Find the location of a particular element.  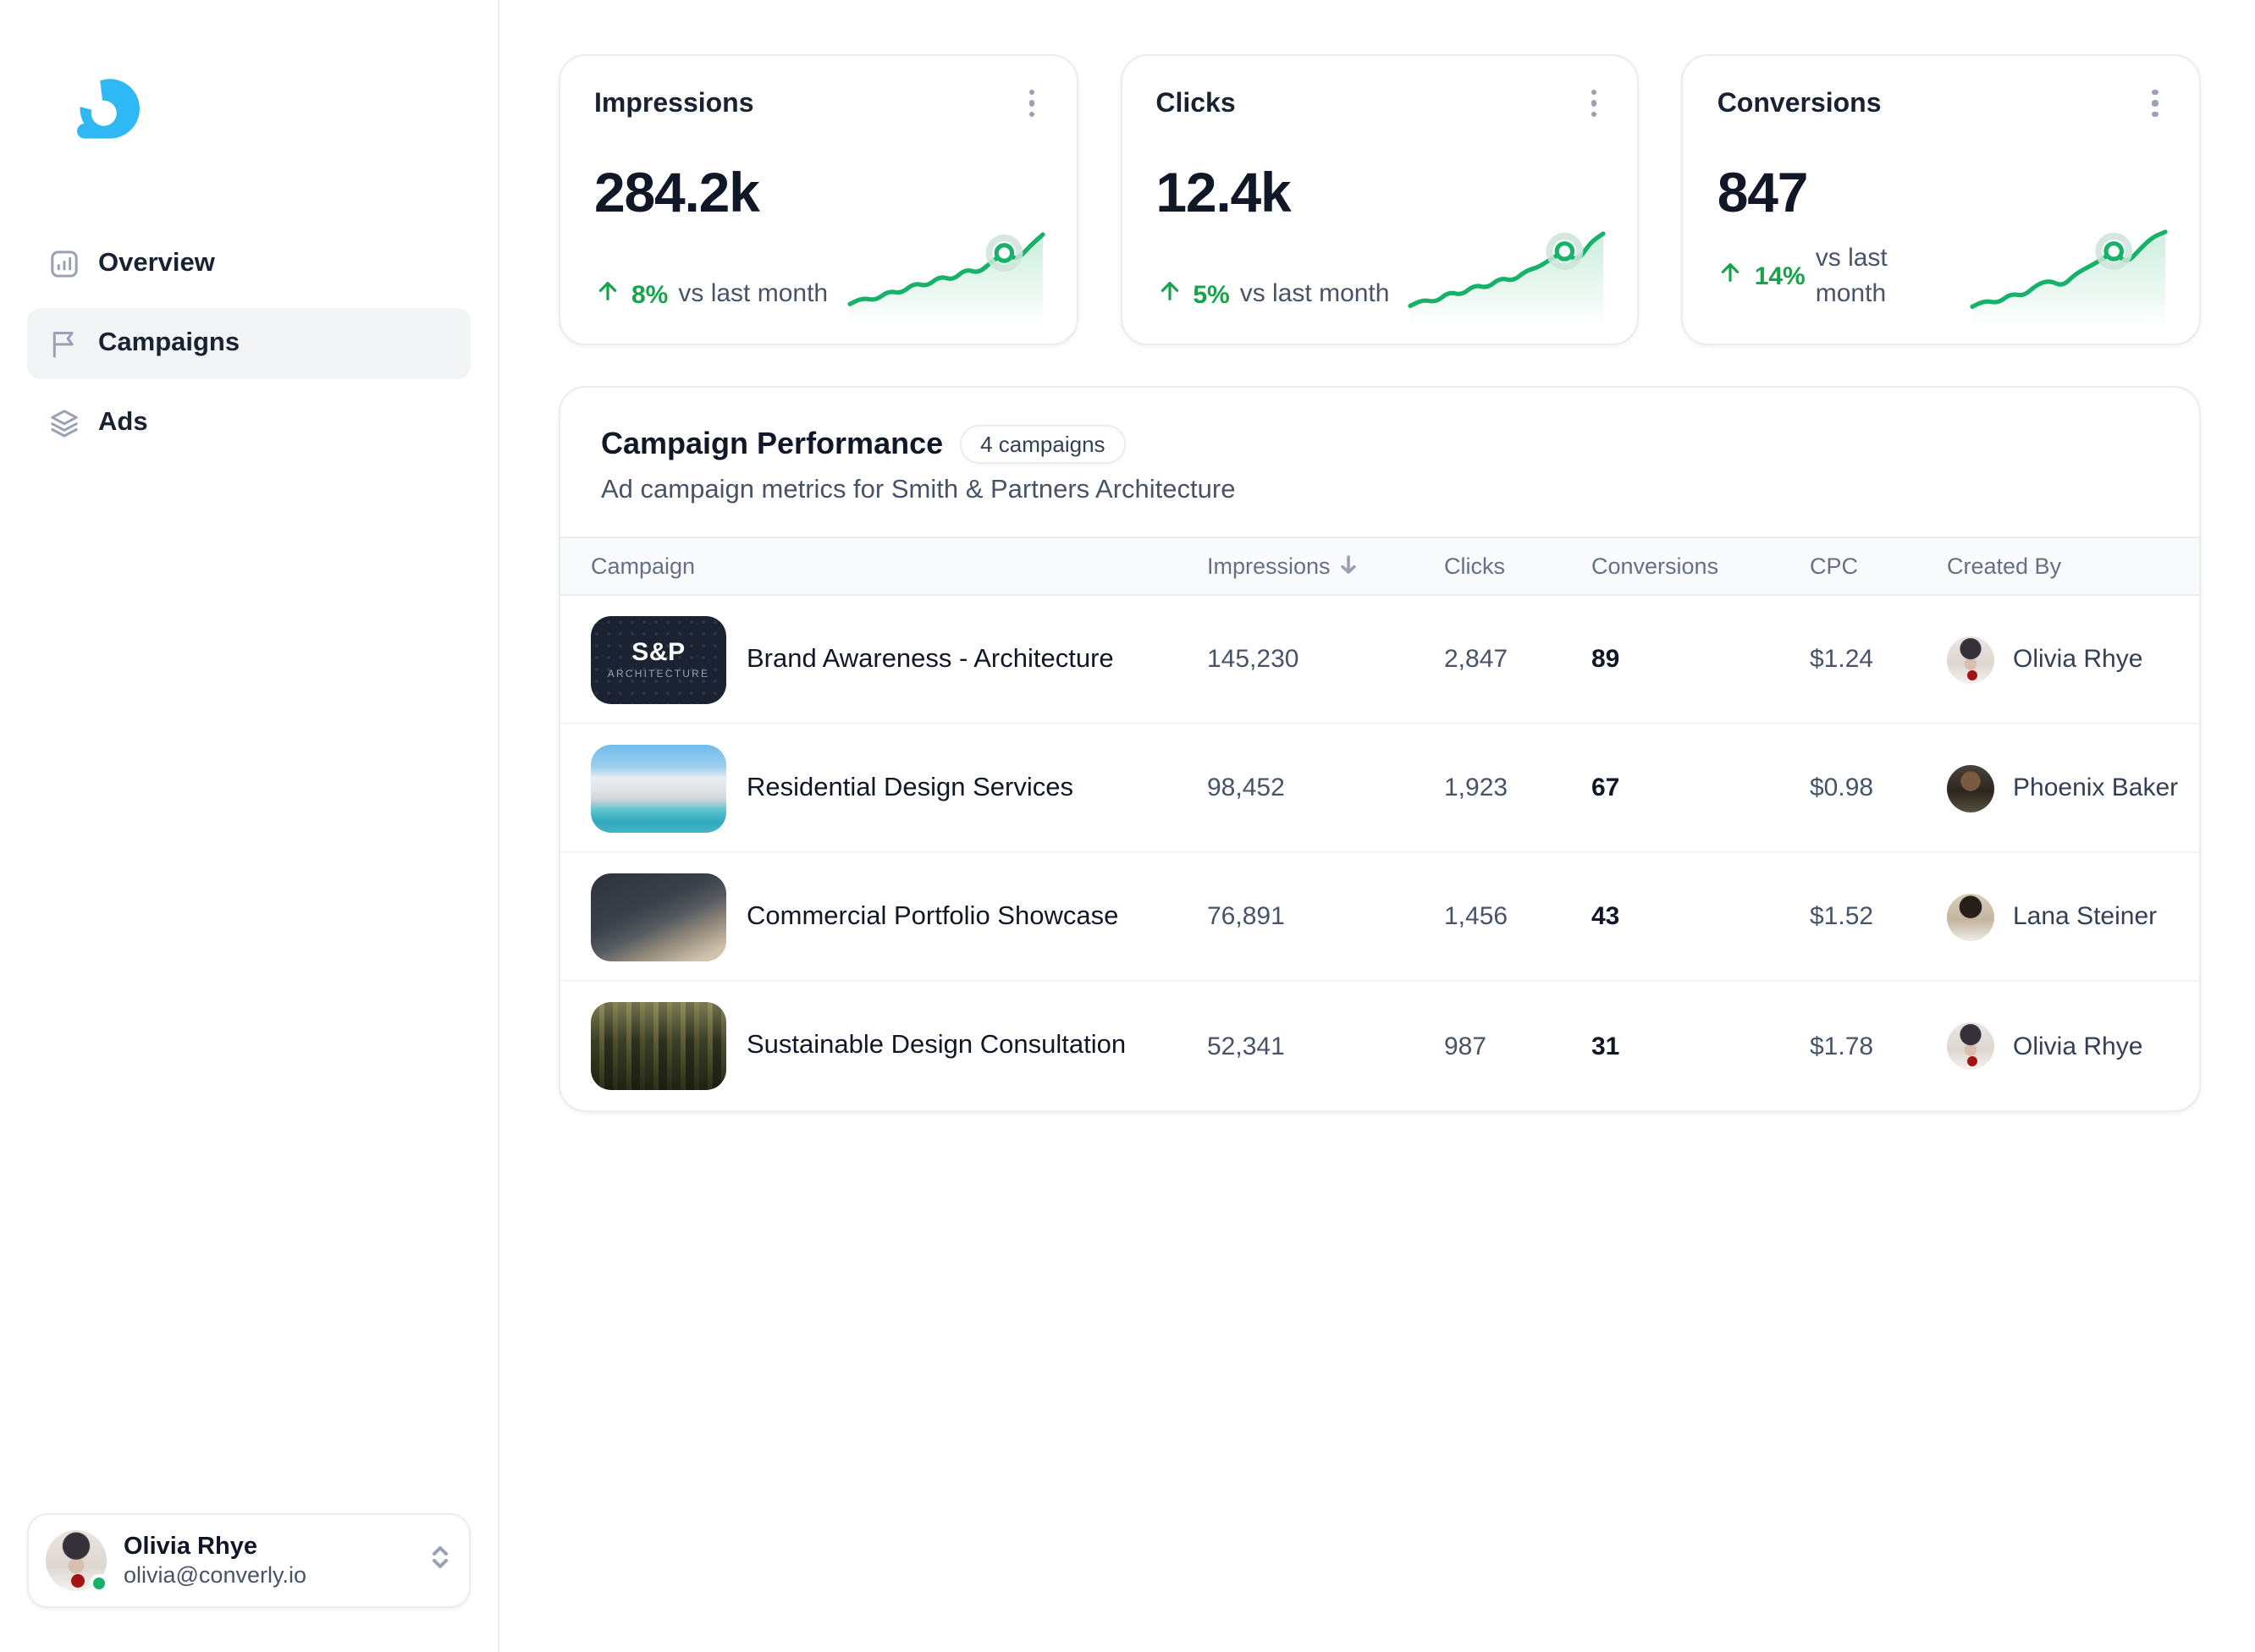

stat-card-change: 8% vs last month is located at coordinates (711, 295).